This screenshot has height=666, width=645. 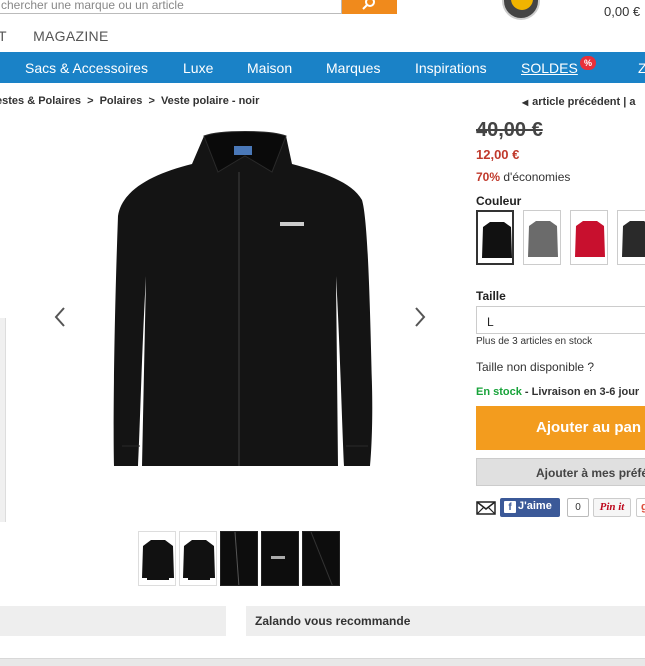 I want to click on gallery-prev-button, so click(x=60, y=320).